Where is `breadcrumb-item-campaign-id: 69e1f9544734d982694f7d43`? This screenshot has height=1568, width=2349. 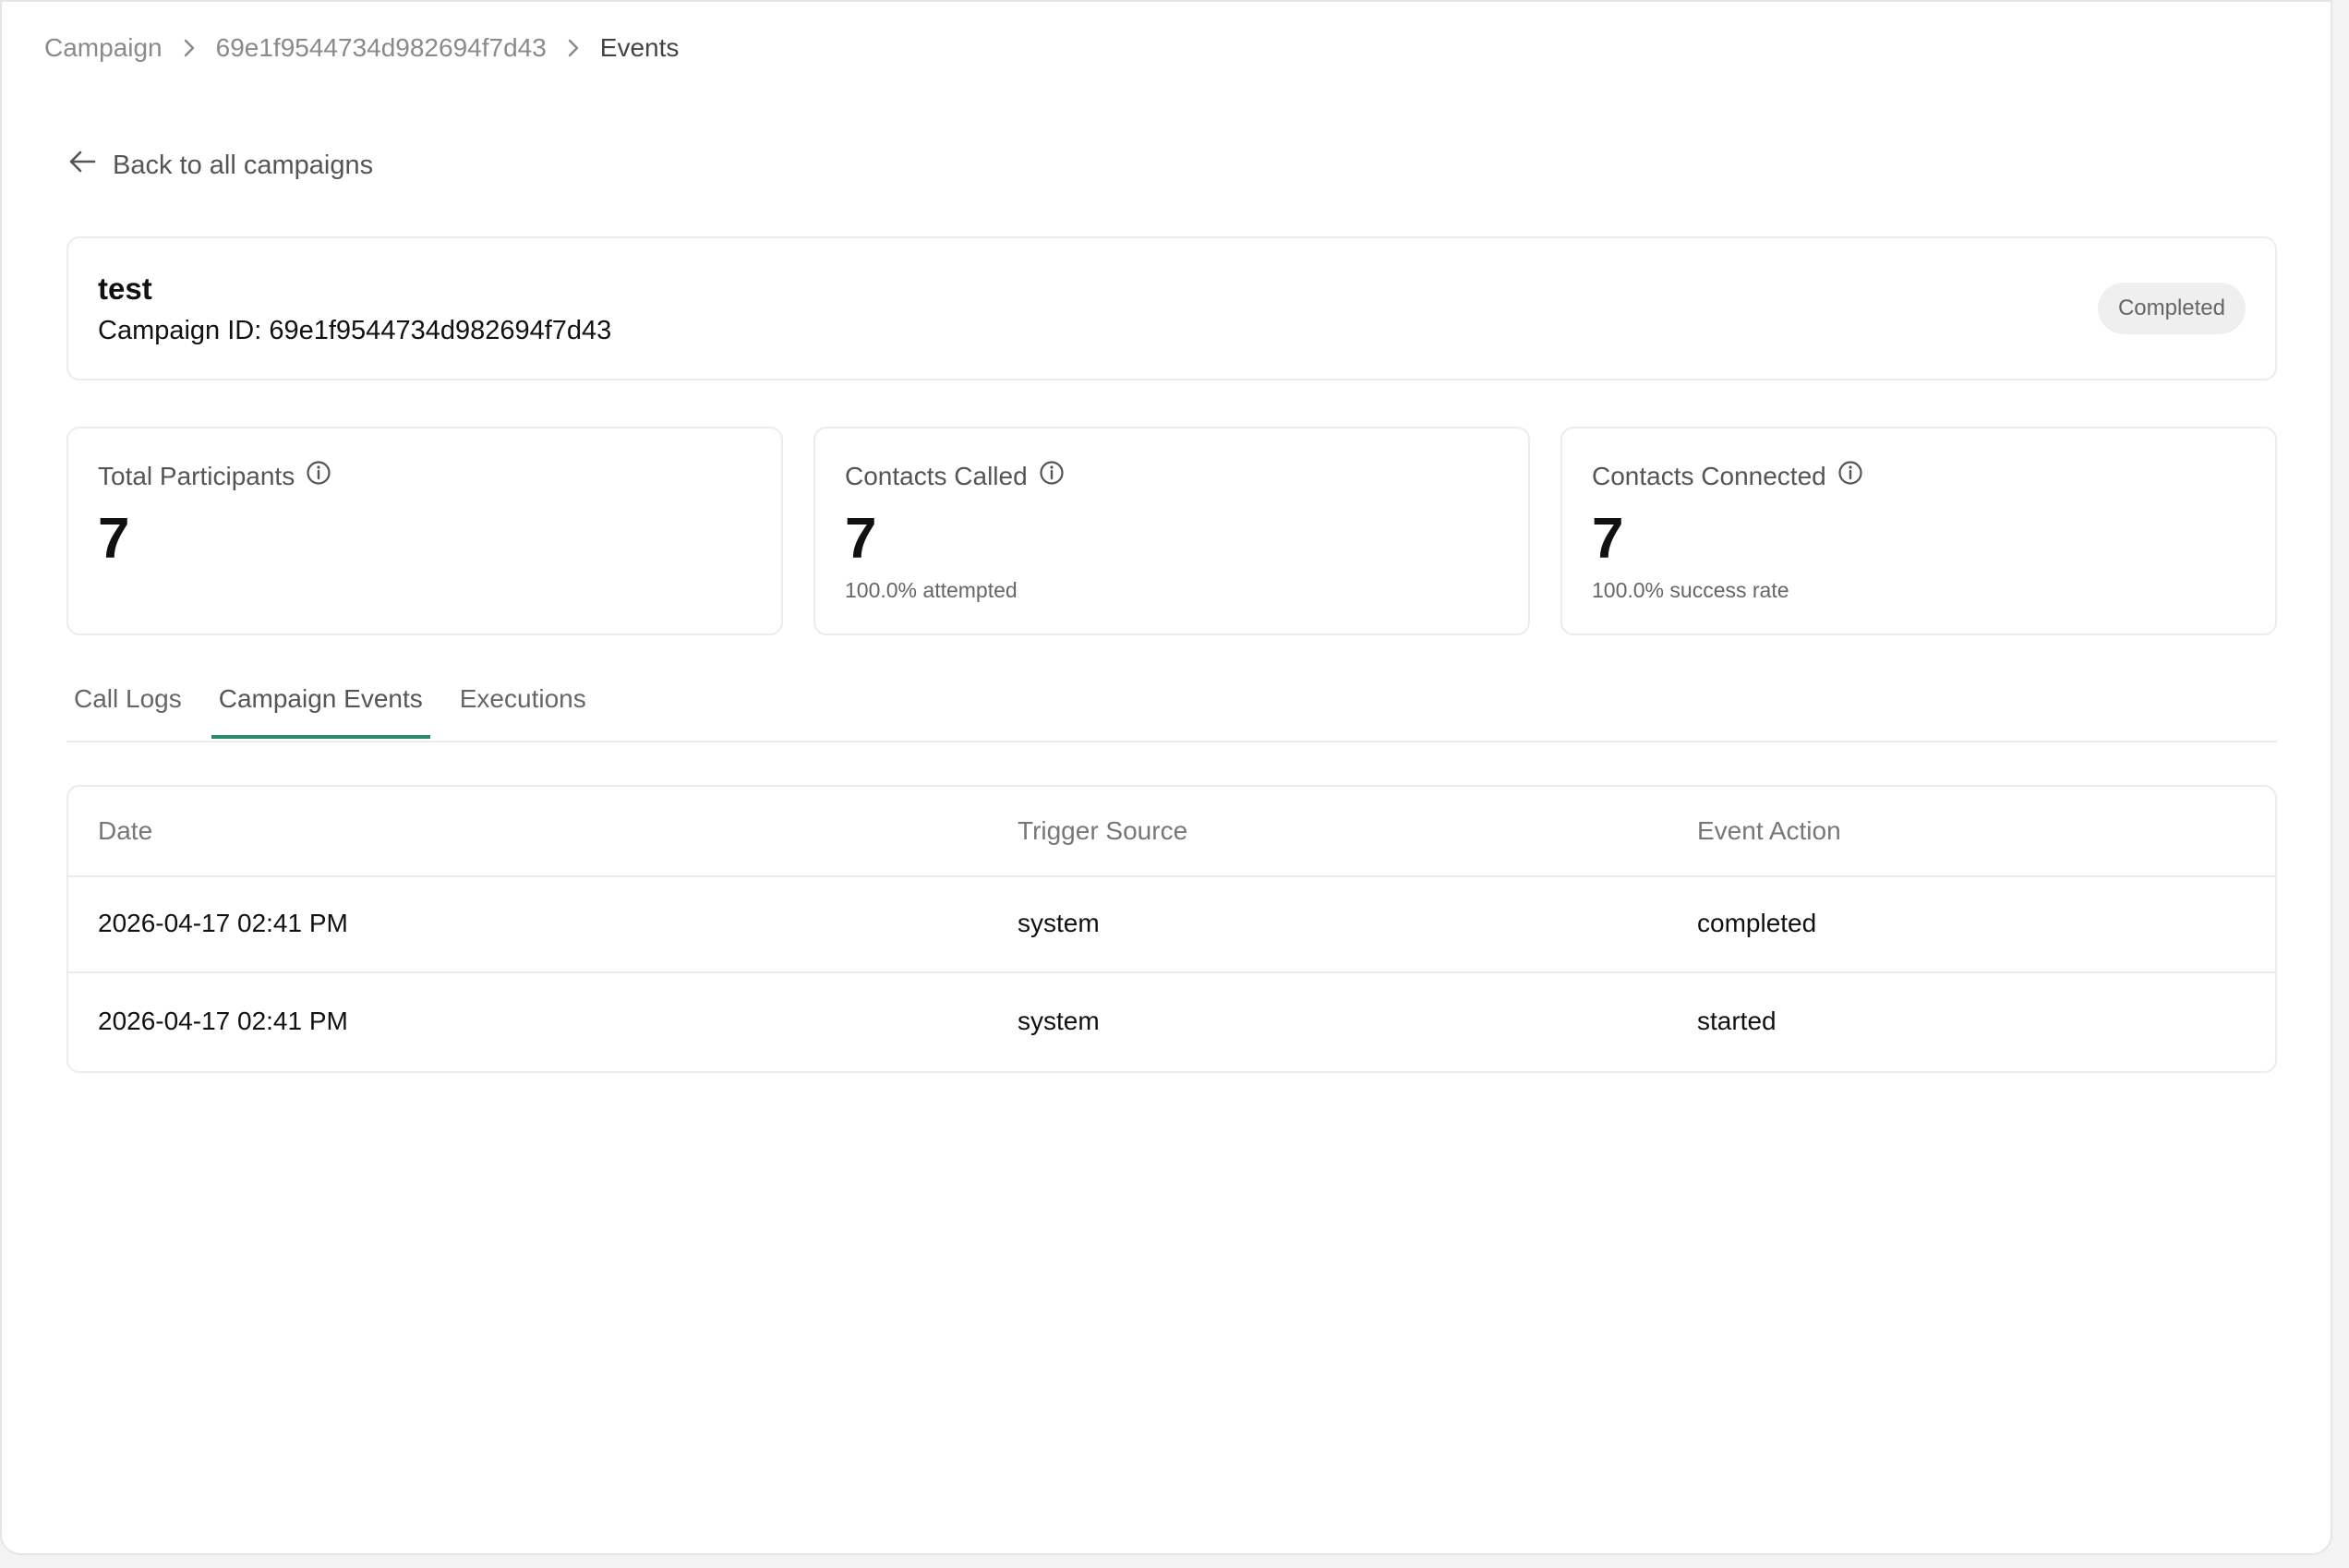 breadcrumb-item-campaign-id: 69e1f9544734d982694f7d43 is located at coordinates (381, 48).